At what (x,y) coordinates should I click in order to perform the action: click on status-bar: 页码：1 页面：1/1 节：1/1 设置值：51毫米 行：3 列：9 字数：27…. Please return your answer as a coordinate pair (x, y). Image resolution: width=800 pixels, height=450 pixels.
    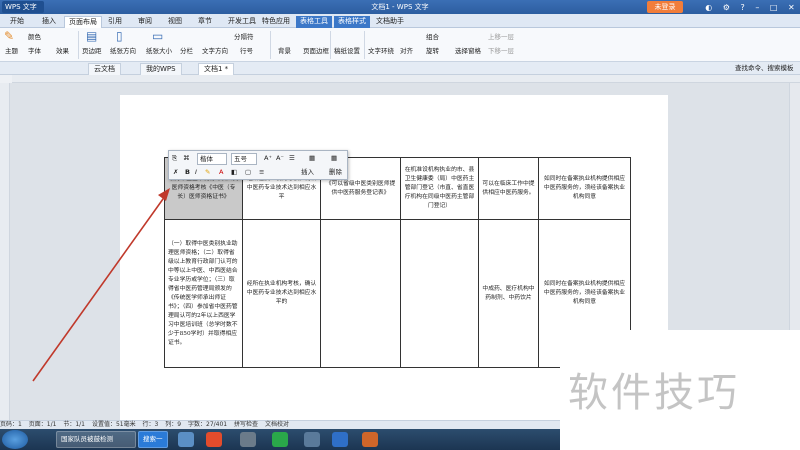
    Looking at the image, I should click on (280, 424).